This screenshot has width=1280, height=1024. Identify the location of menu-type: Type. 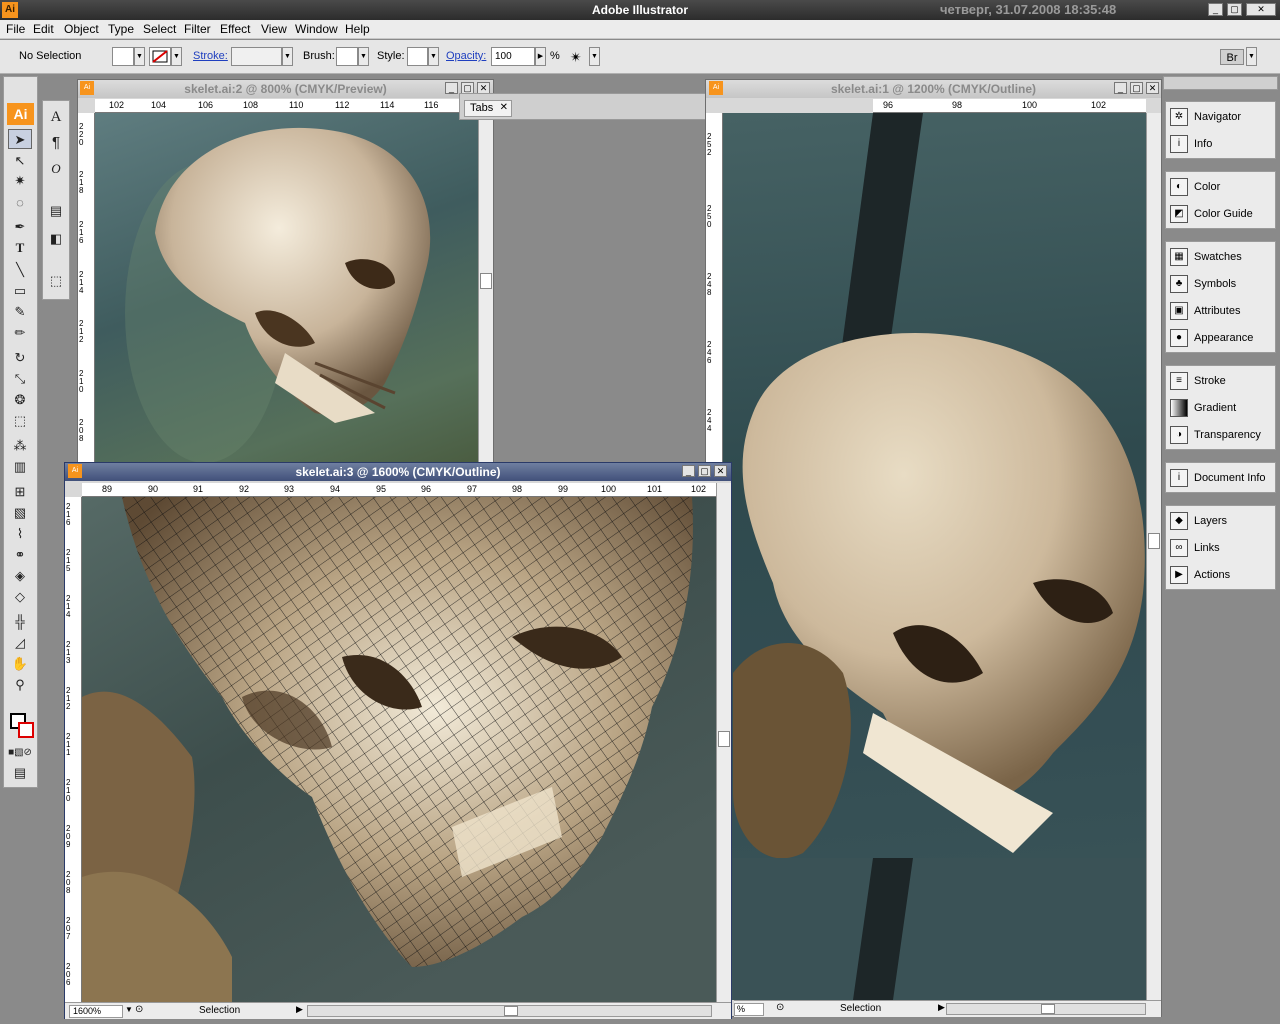
(121, 29).